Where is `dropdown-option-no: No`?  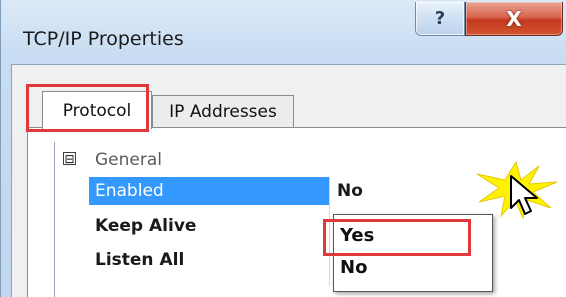
dropdown-option-no: No is located at coordinates (353, 267).